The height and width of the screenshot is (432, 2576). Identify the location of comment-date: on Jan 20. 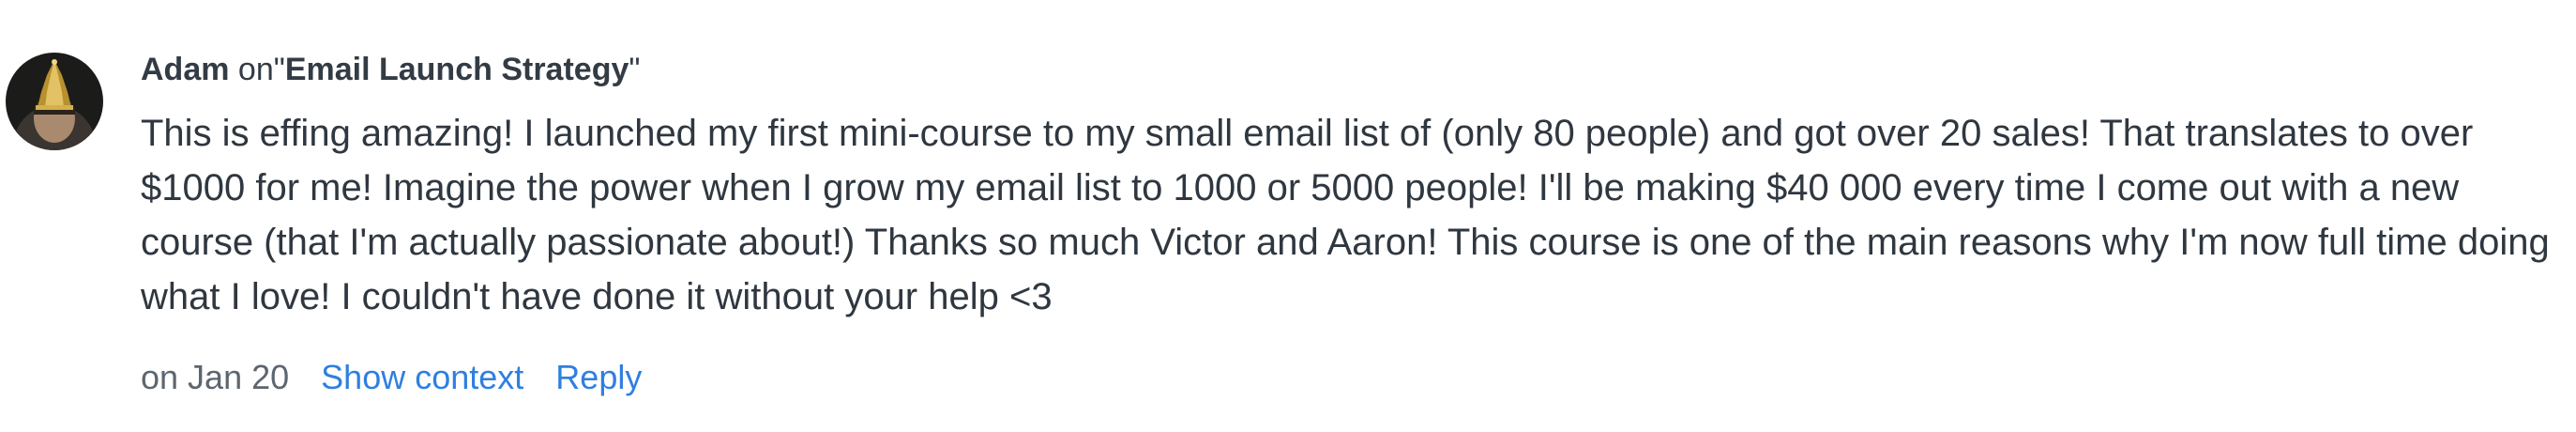
(215, 377).